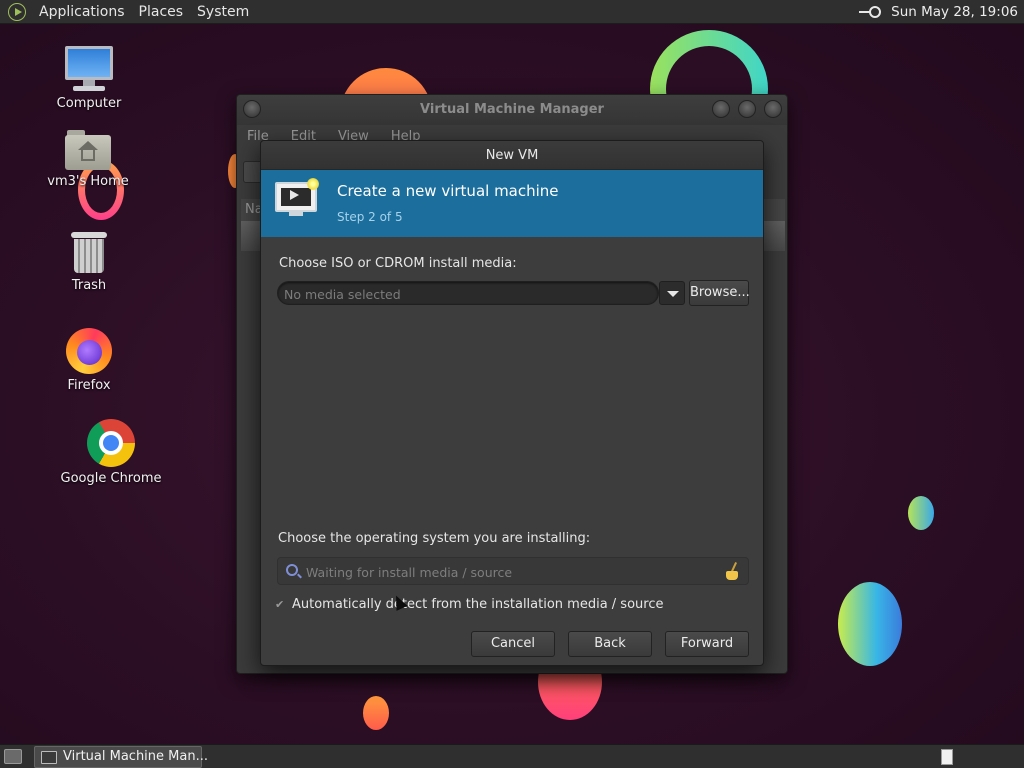 This screenshot has height=768, width=1024. I want to click on chrome-icon, so click(111, 443).